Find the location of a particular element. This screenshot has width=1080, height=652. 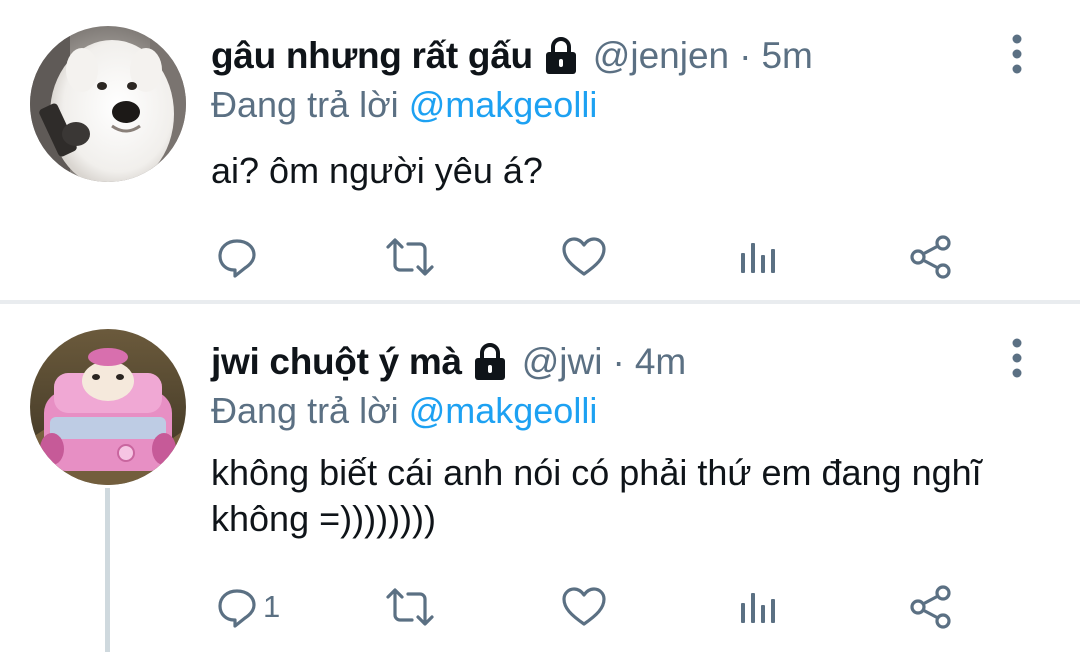

reply-count: 1 is located at coordinates (272, 606).